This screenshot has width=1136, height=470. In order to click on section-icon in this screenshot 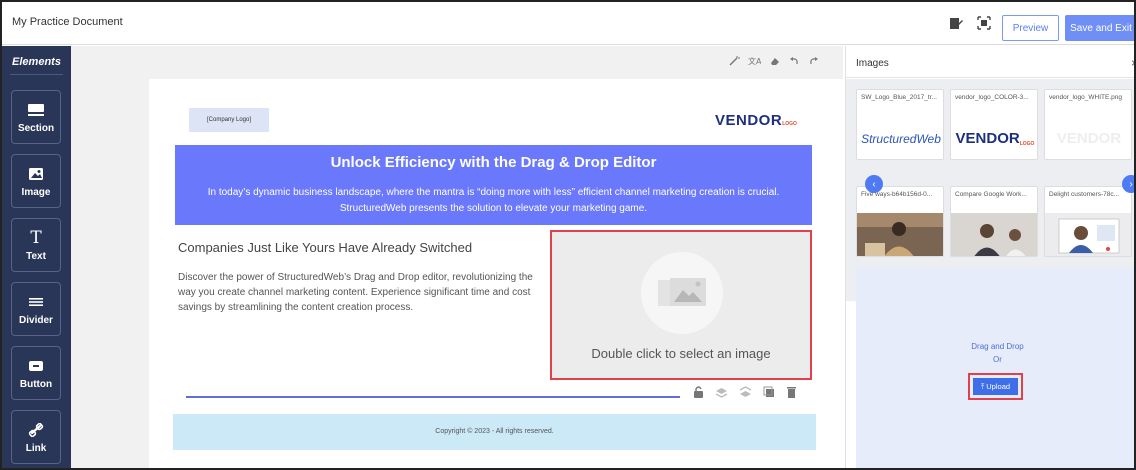, I will do `click(36, 110)`.